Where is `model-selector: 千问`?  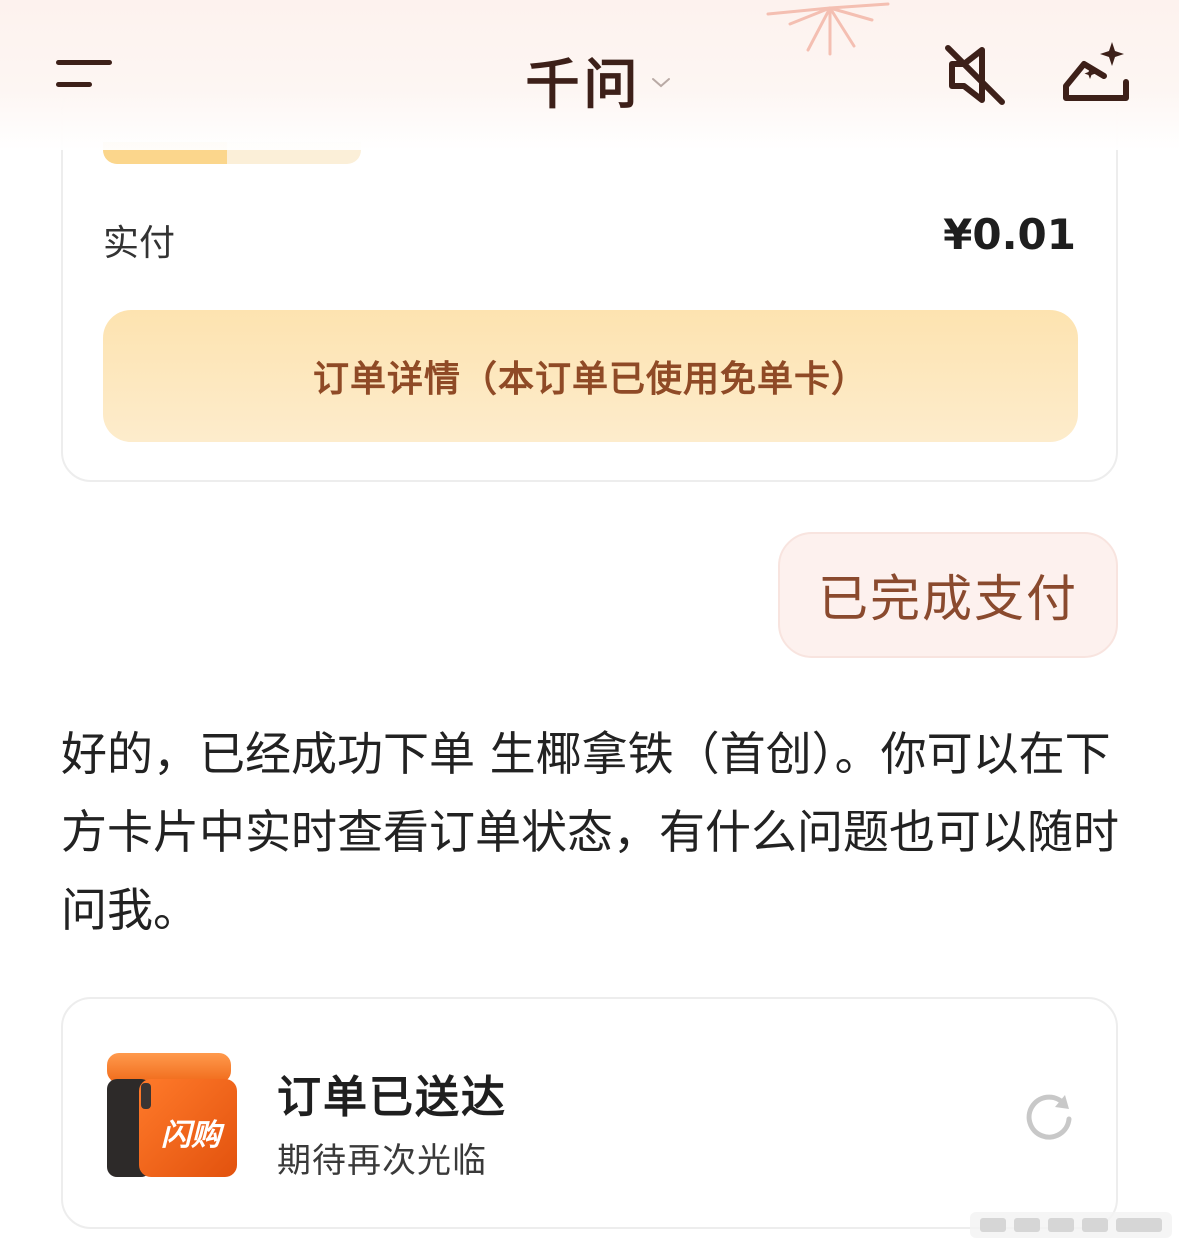
model-selector: 千问 is located at coordinates (599, 79).